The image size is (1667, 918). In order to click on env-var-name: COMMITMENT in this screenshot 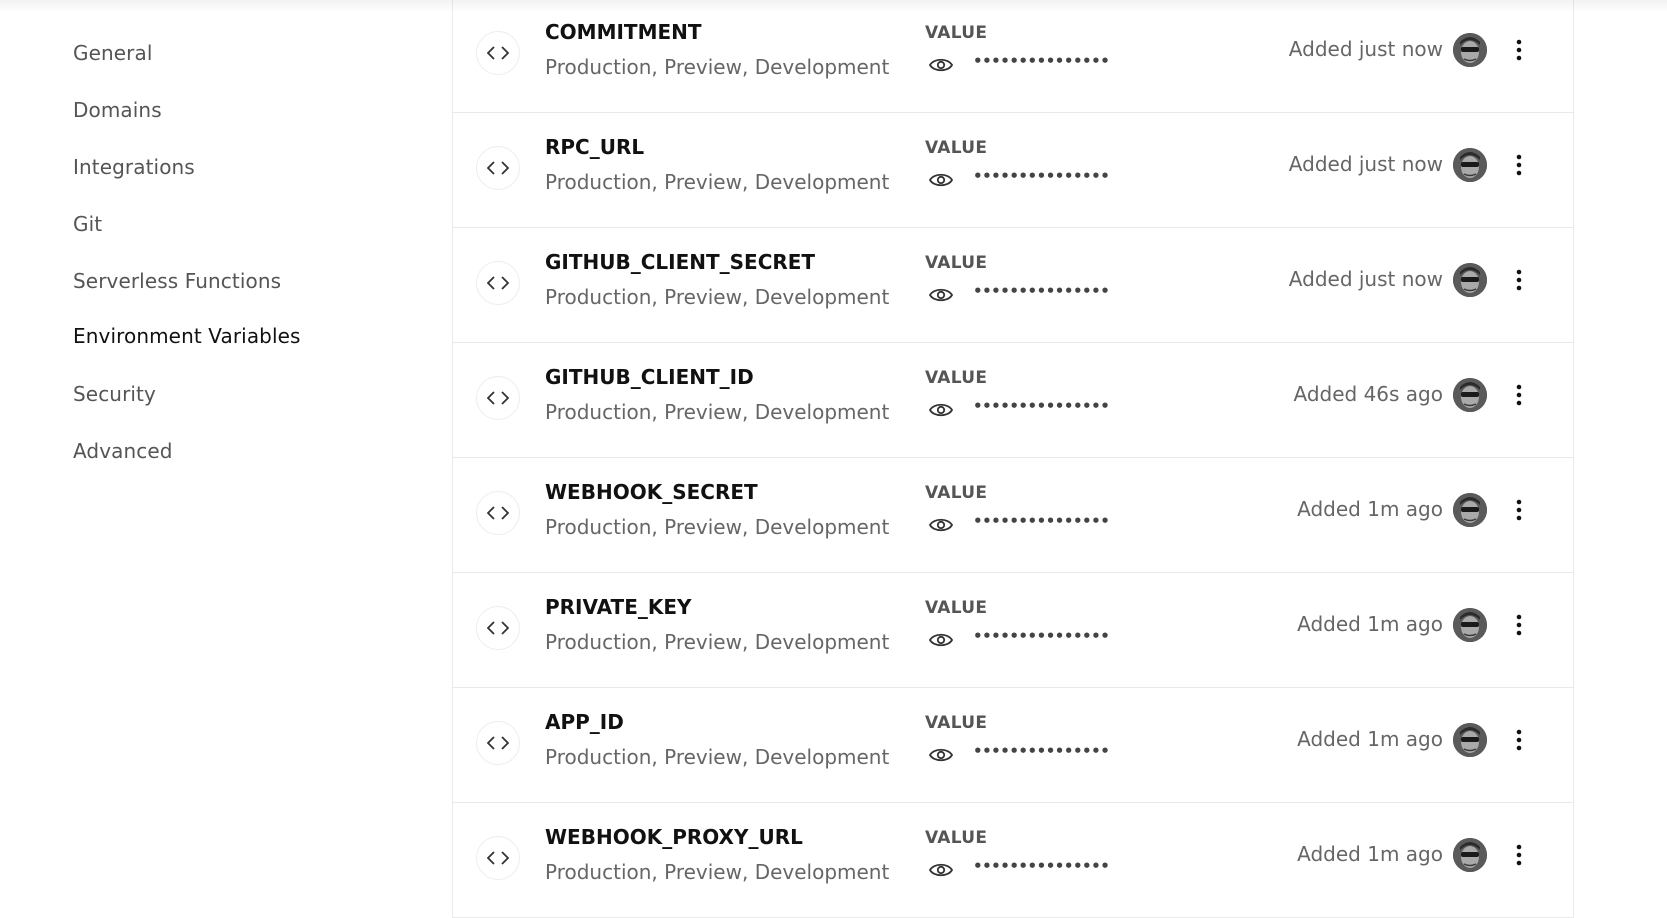, I will do `click(623, 32)`.